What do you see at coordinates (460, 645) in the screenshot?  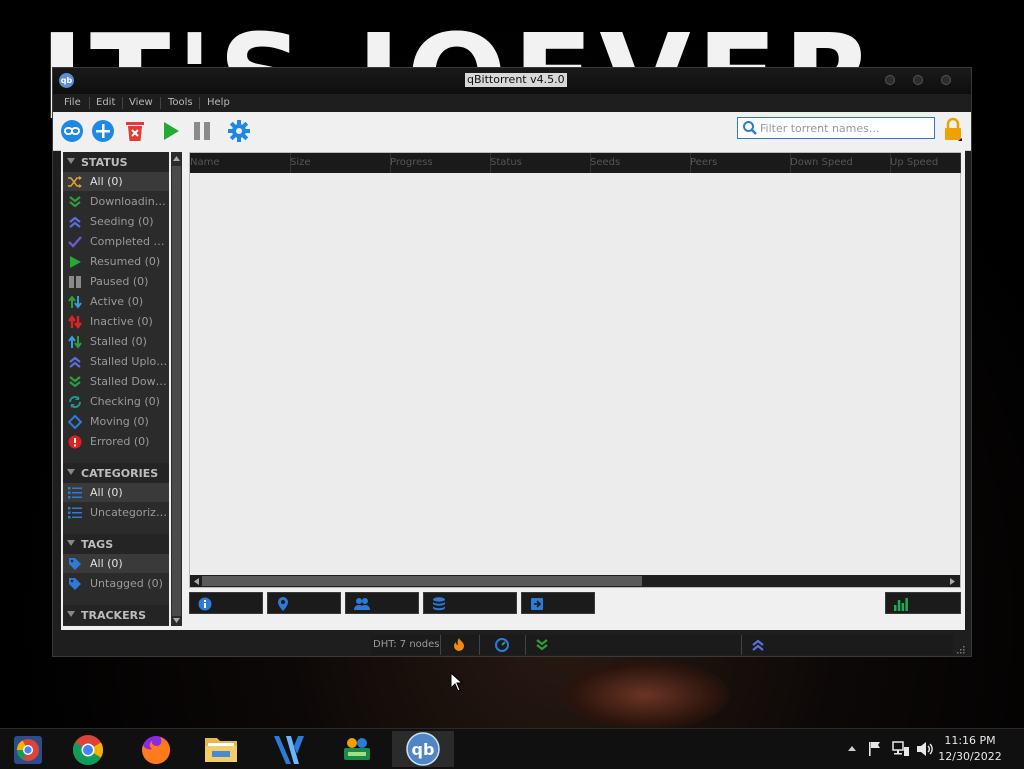 I see `firewall-status` at bounding box center [460, 645].